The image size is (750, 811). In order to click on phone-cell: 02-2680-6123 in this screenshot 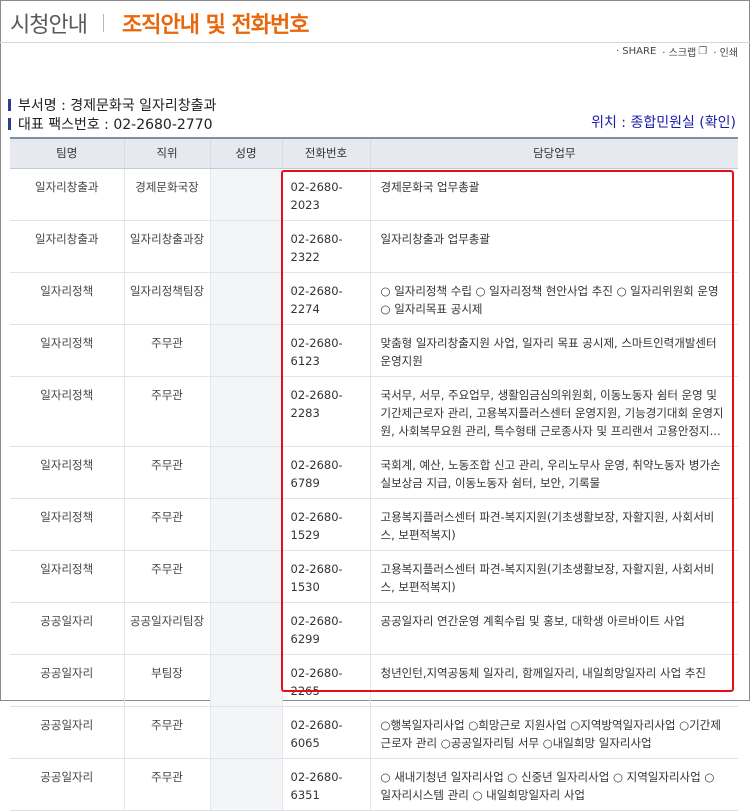, I will do `click(326, 350)`.